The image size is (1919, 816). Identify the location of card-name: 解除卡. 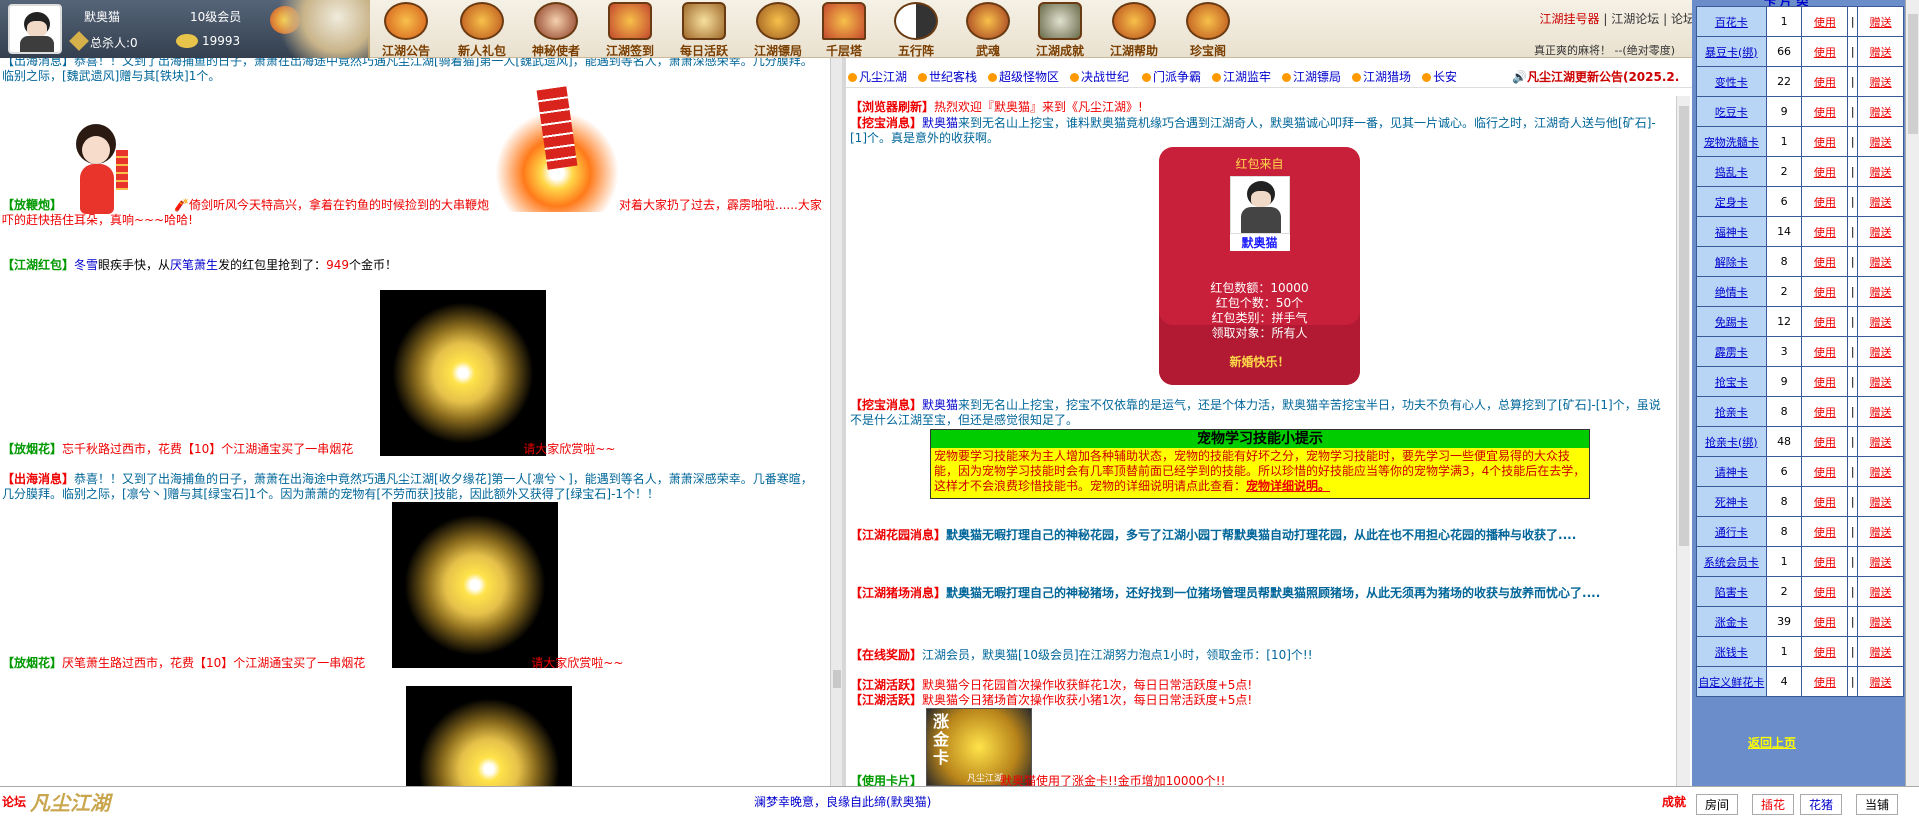
(1731, 261).